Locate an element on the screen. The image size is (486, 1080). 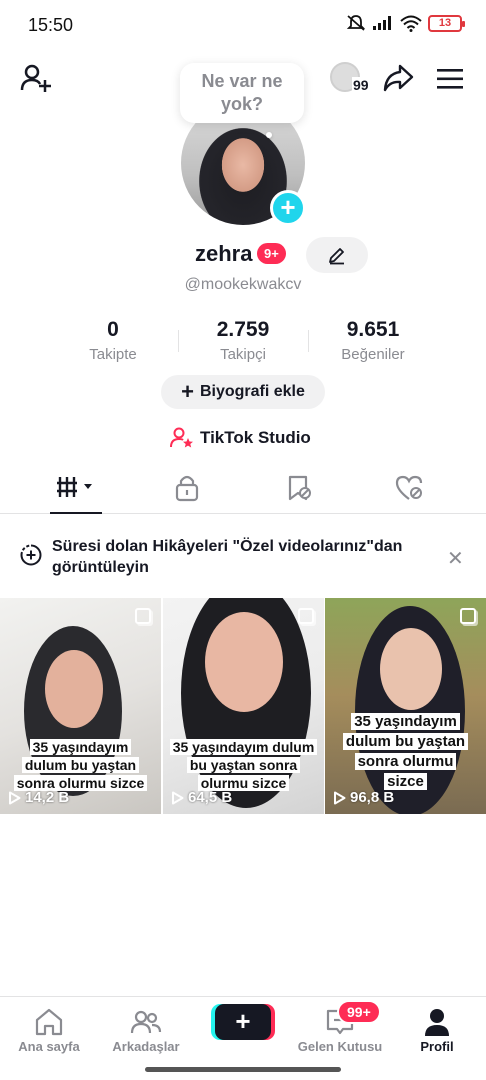
stat-value: 9.651 is located at coordinates (373, 329).